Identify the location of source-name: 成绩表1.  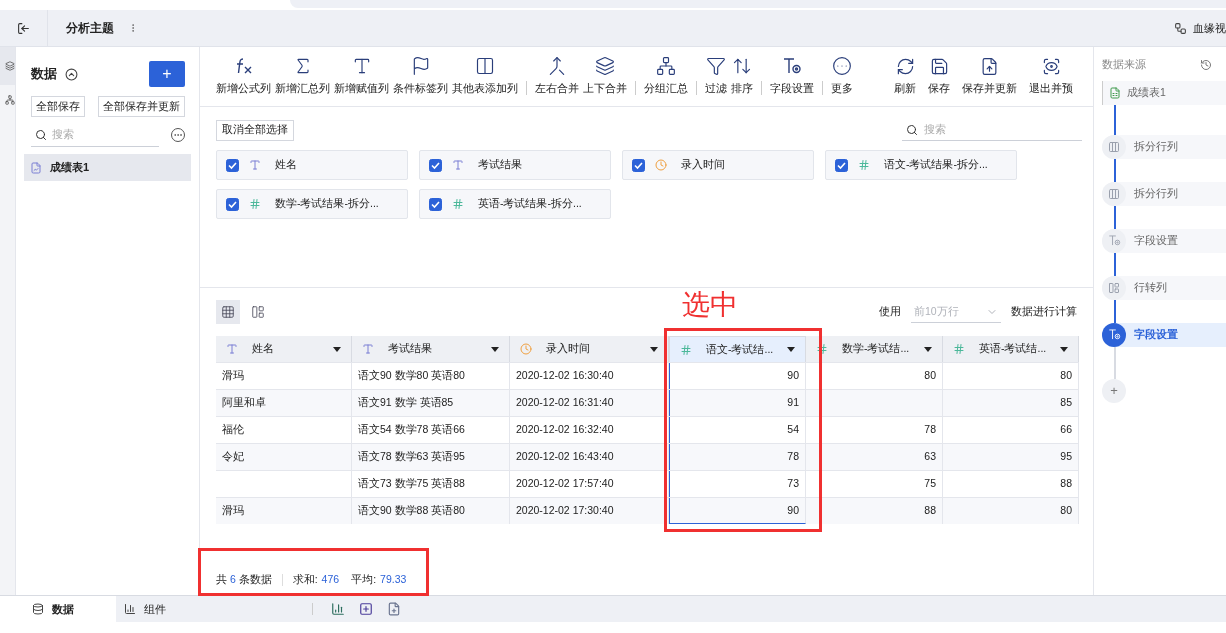
(1146, 92).